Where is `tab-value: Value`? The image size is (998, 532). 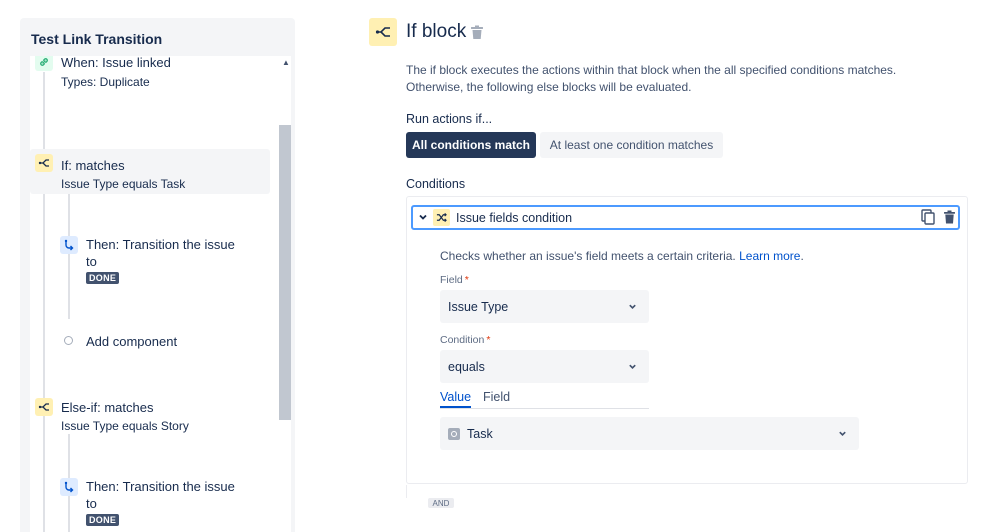 tab-value: Value is located at coordinates (455, 397).